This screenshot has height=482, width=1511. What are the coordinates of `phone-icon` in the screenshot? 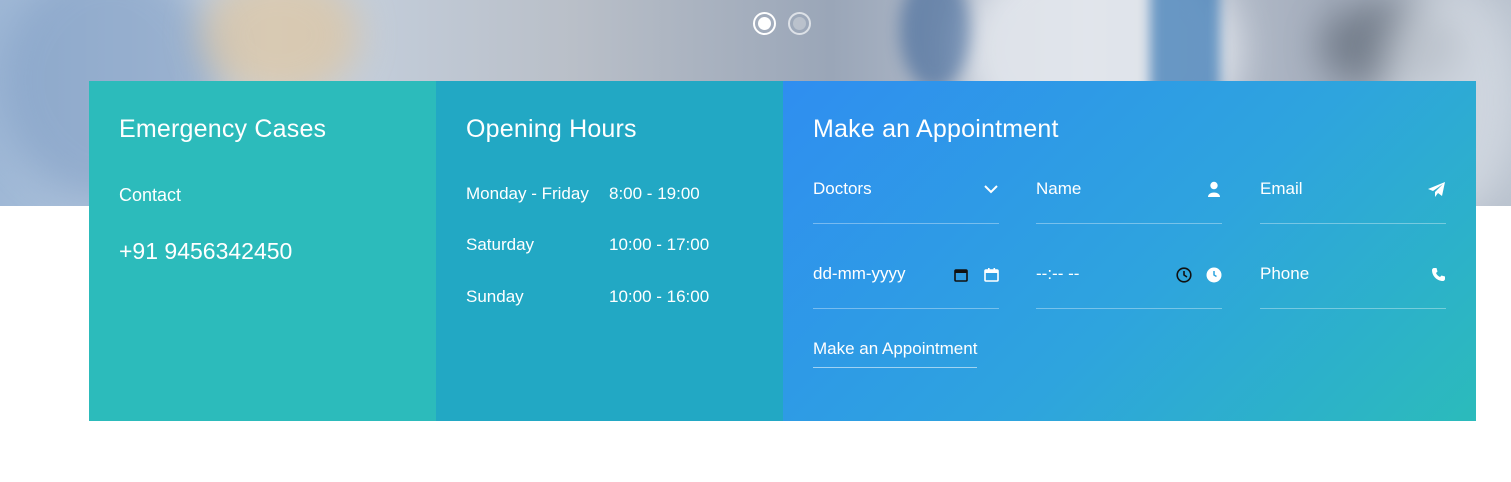 It's located at (1438, 274).